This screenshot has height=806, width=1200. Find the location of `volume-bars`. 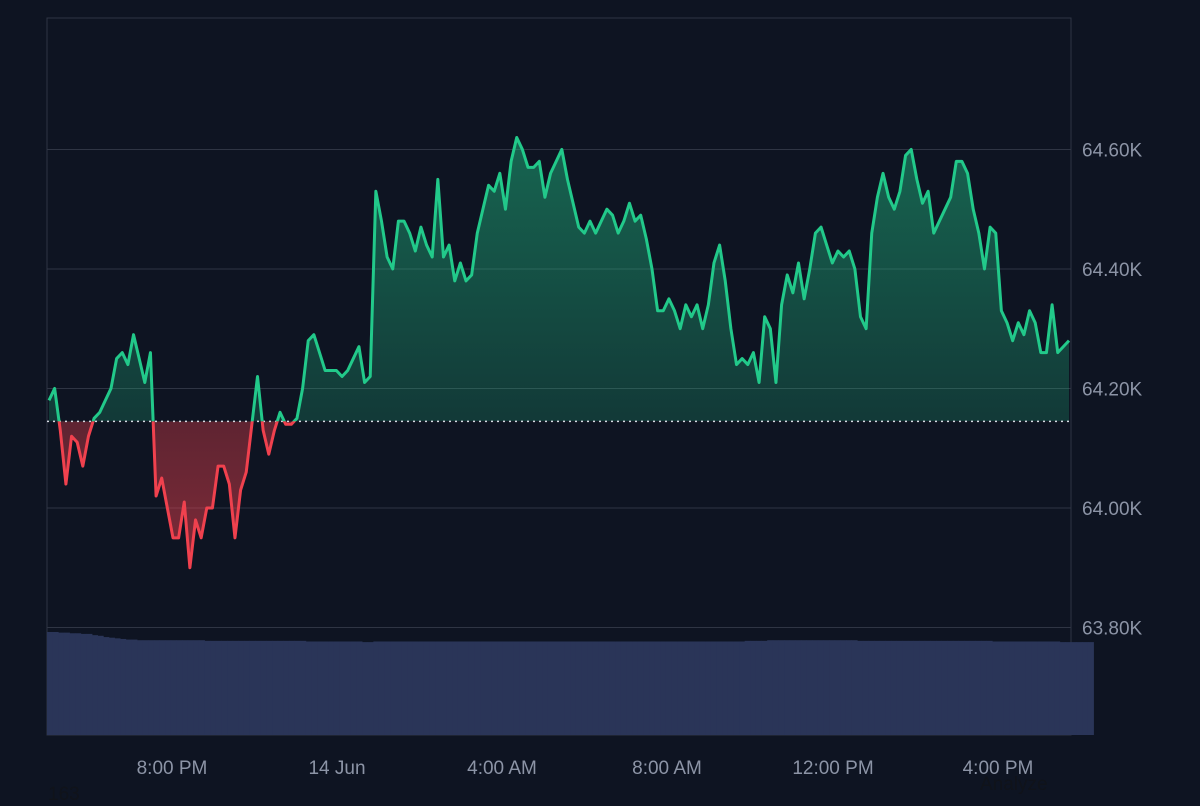

volume-bars is located at coordinates (570, 683).